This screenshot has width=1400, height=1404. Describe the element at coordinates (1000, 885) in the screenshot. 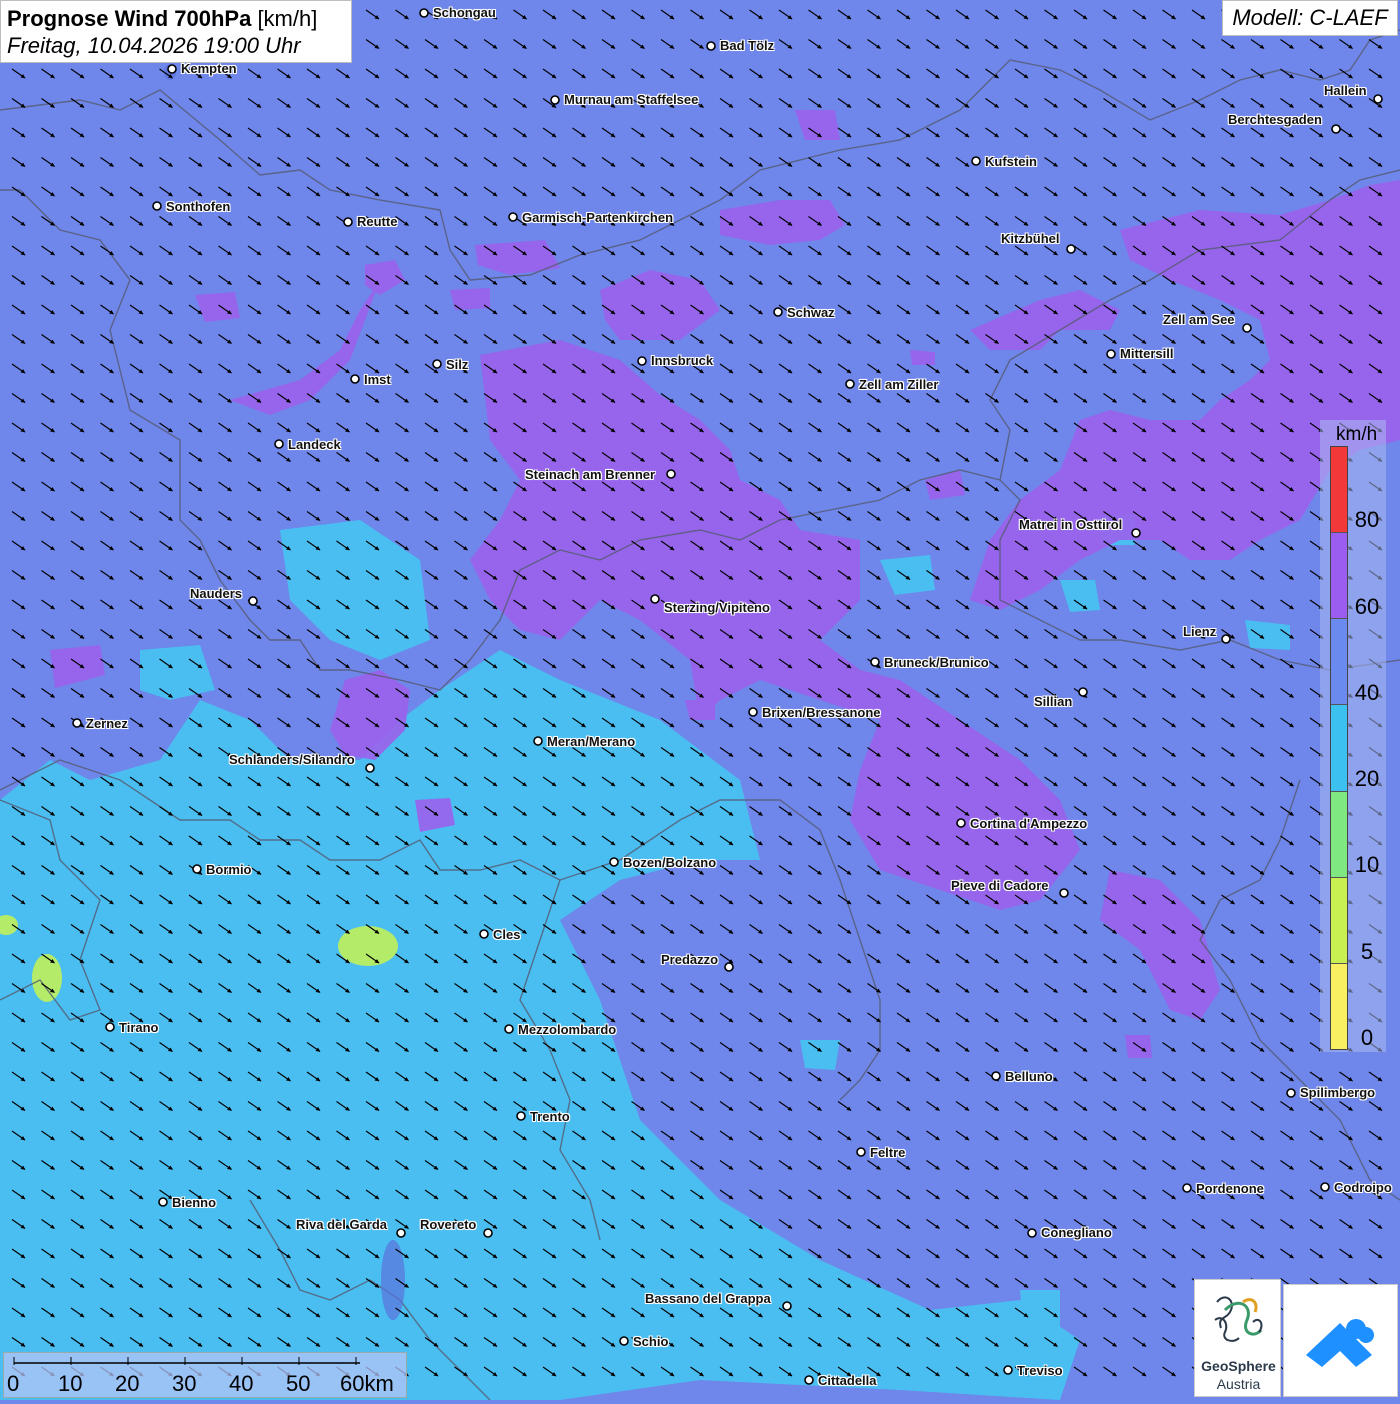

I see `city-label: Pieve di Cadore` at that location.